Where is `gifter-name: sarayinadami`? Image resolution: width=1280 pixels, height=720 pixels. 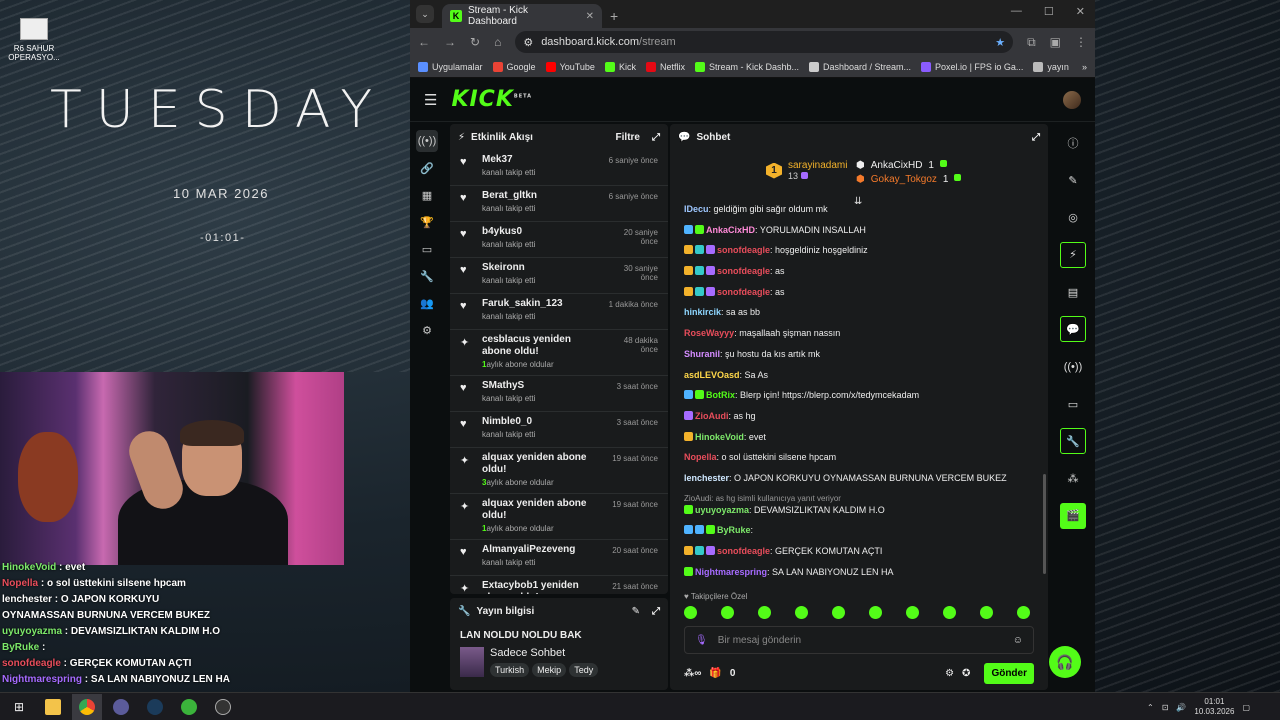
gifter-name: sarayinadami is located at coordinates (817, 165).